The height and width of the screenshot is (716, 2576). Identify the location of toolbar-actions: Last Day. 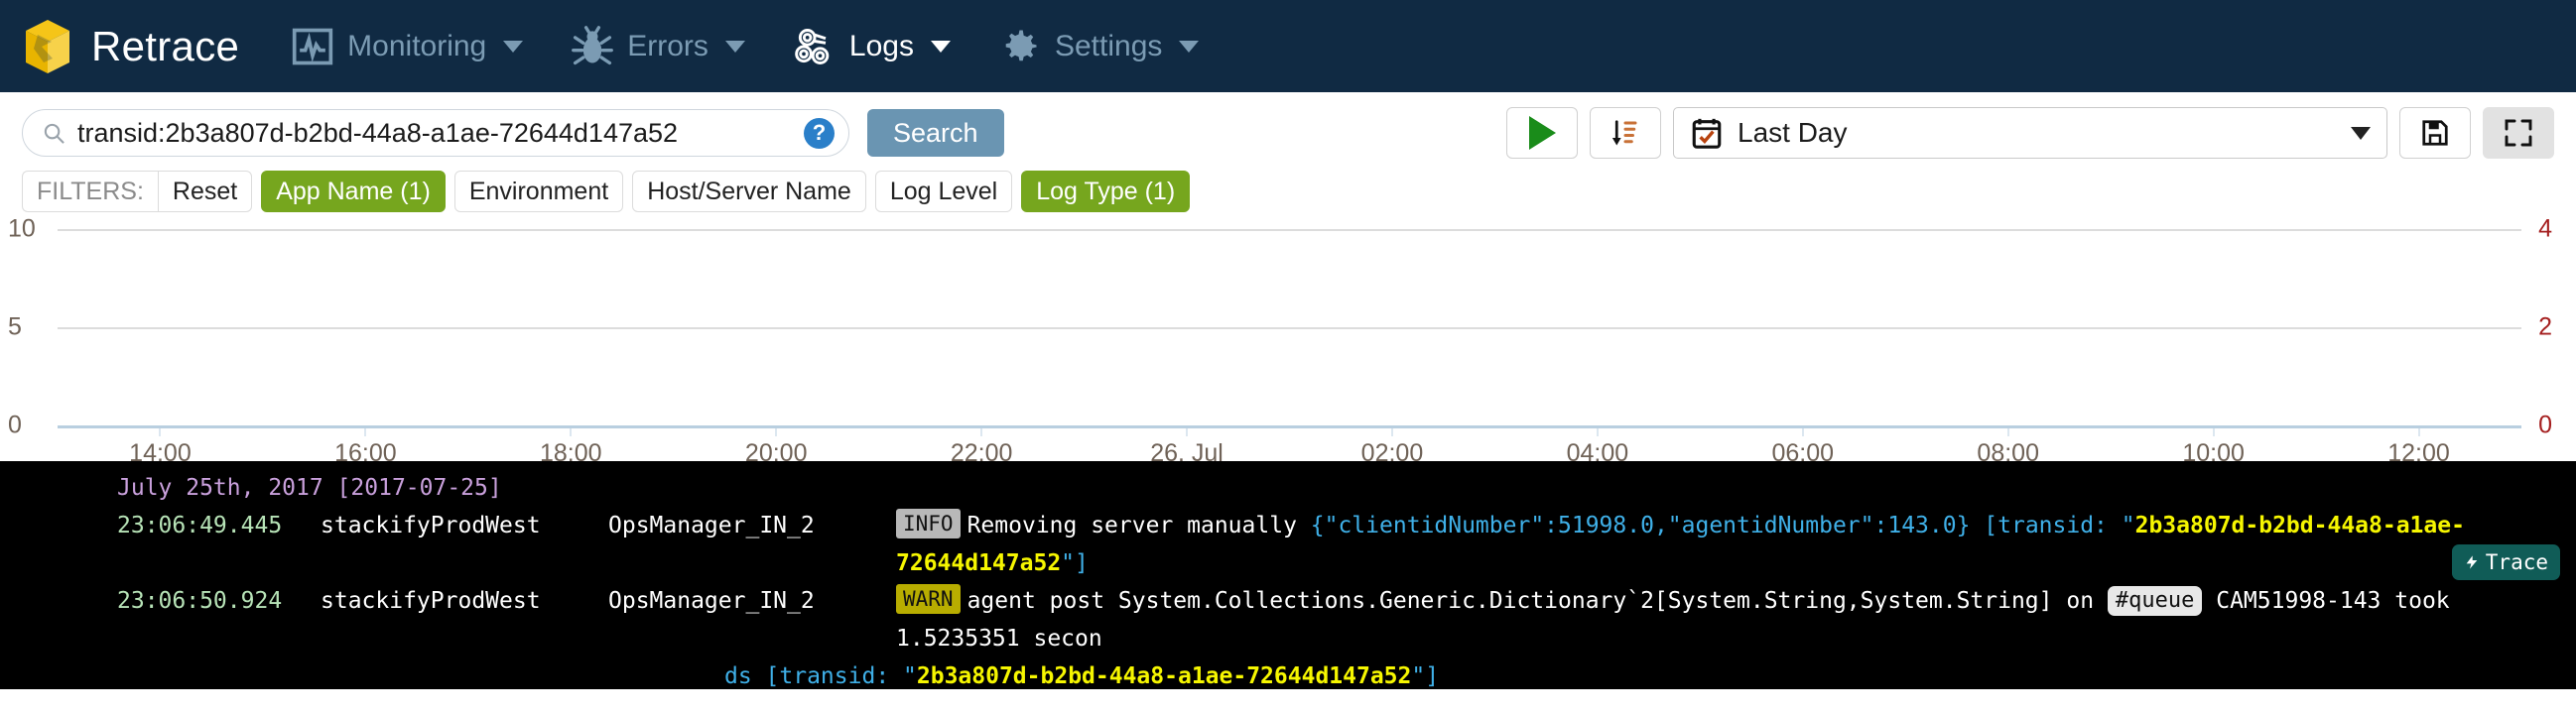
(2030, 133).